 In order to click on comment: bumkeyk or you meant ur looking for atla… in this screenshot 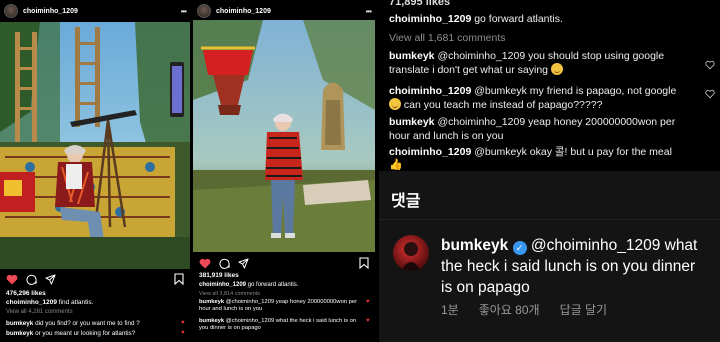, I will do `click(92, 334)`.